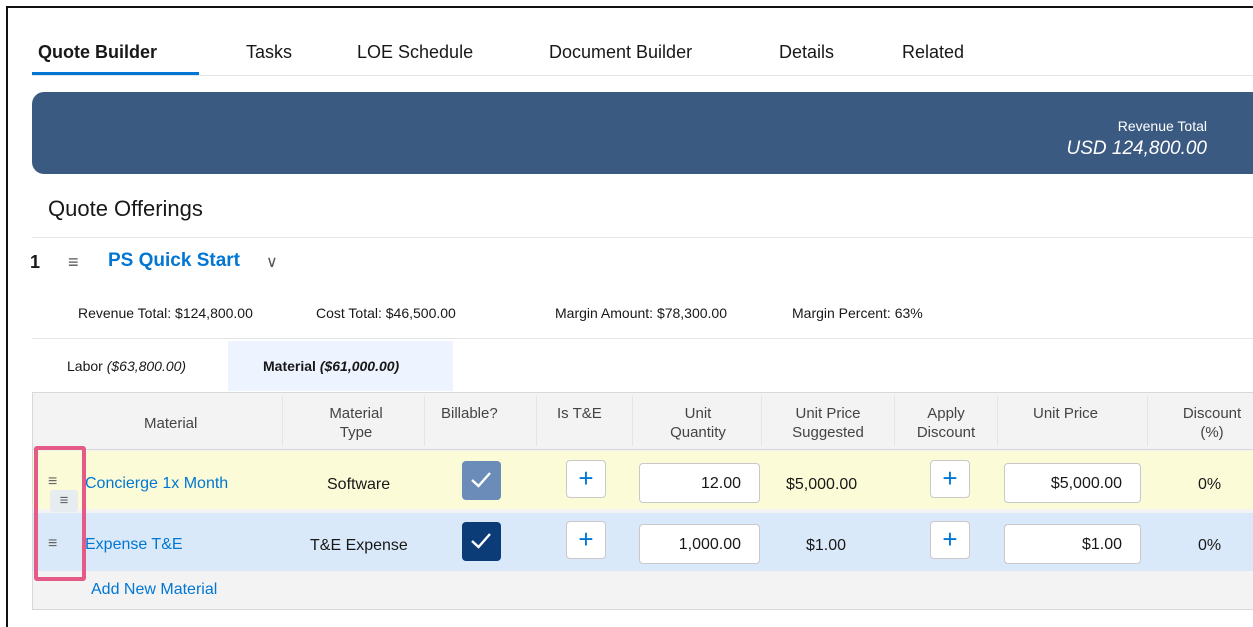 The height and width of the screenshot is (627, 1253). Describe the element at coordinates (269, 52) in the screenshot. I see `tab-tasks: Tasks` at that location.